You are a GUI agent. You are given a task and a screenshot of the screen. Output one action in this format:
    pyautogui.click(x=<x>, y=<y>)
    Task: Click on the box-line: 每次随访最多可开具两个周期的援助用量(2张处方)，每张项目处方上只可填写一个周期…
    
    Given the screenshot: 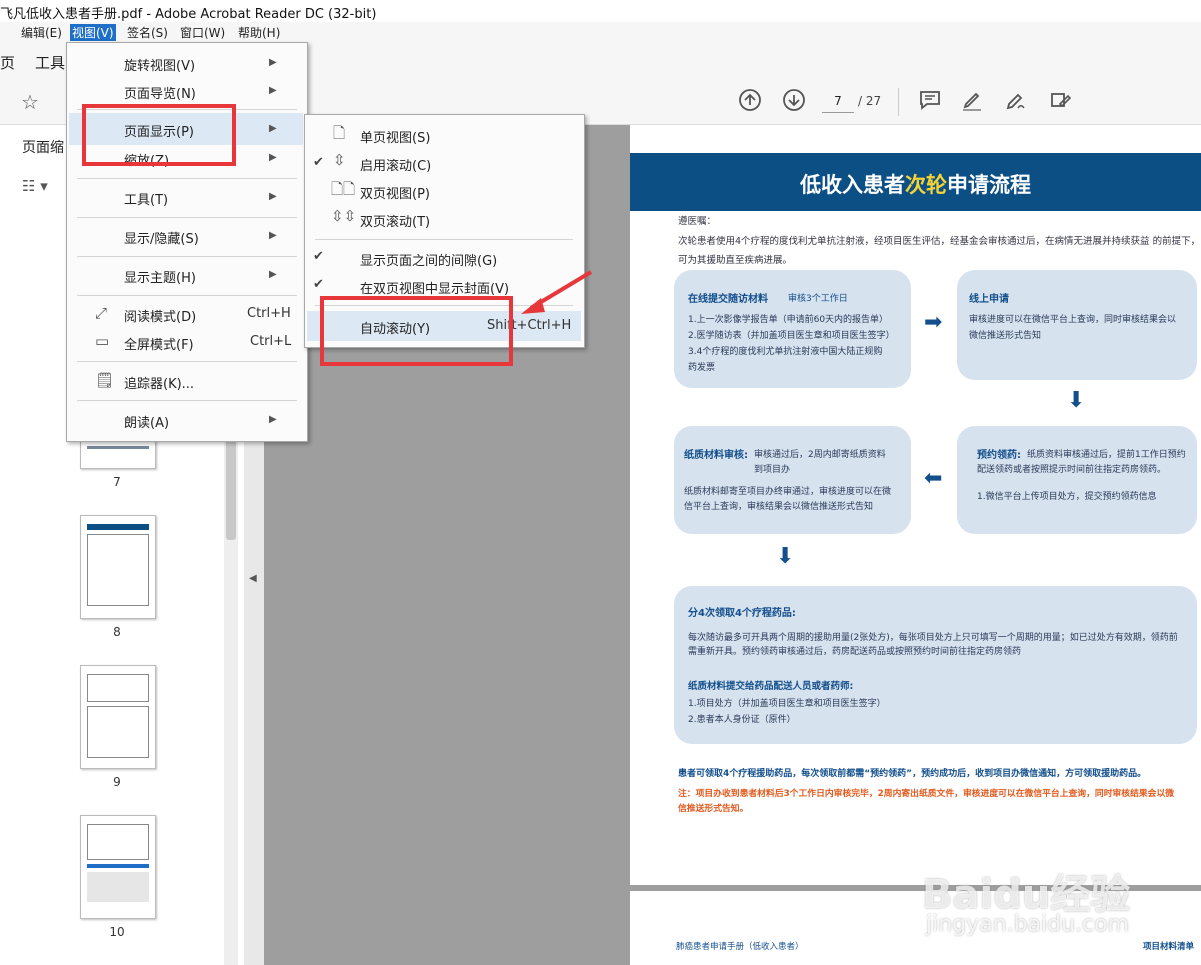 What is the action you would take?
    pyautogui.click(x=933, y=638)
    